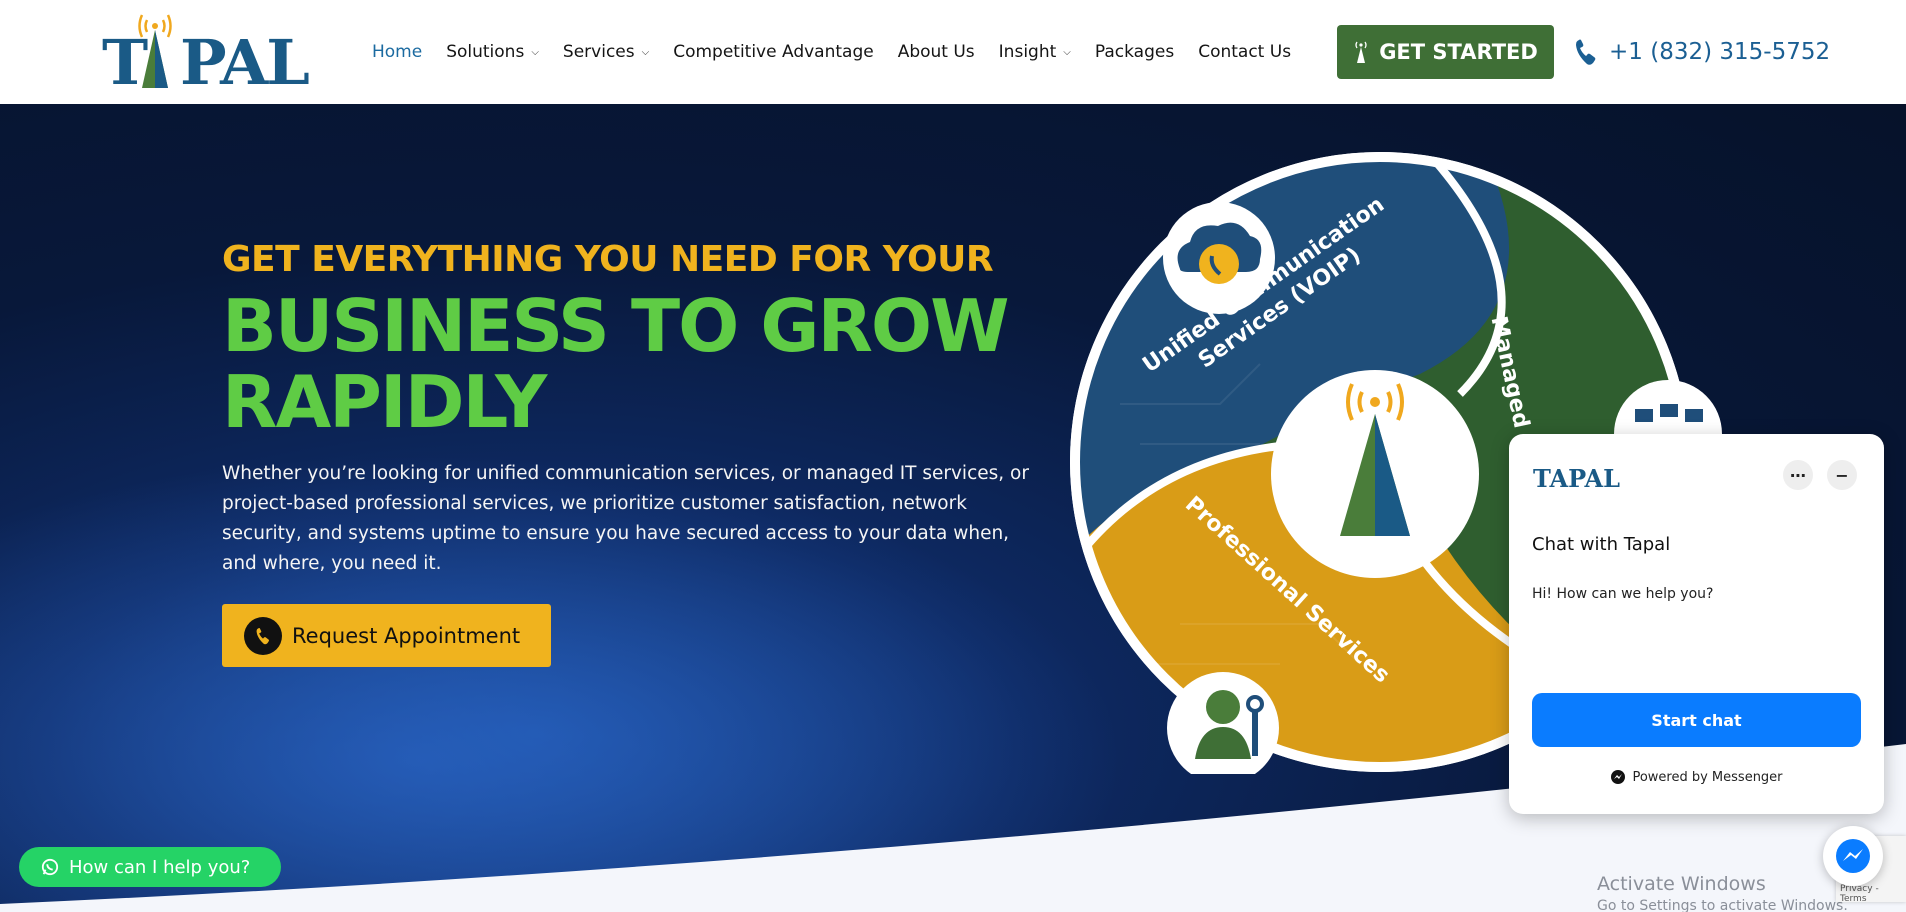 The width and height of the screenshot is (1906, 912). I want to click on chat-logo: TAPAL, so click(1576, 478).